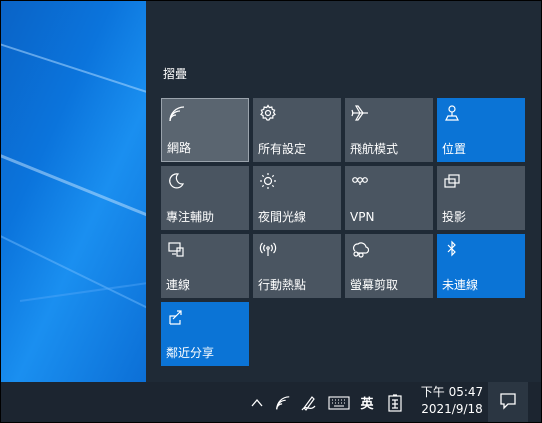  What do you see at coordinates (389, 266) in the screenshot?
I see `tile-screen-snip: 螢幕剪取` at bounding box center [389, 266].